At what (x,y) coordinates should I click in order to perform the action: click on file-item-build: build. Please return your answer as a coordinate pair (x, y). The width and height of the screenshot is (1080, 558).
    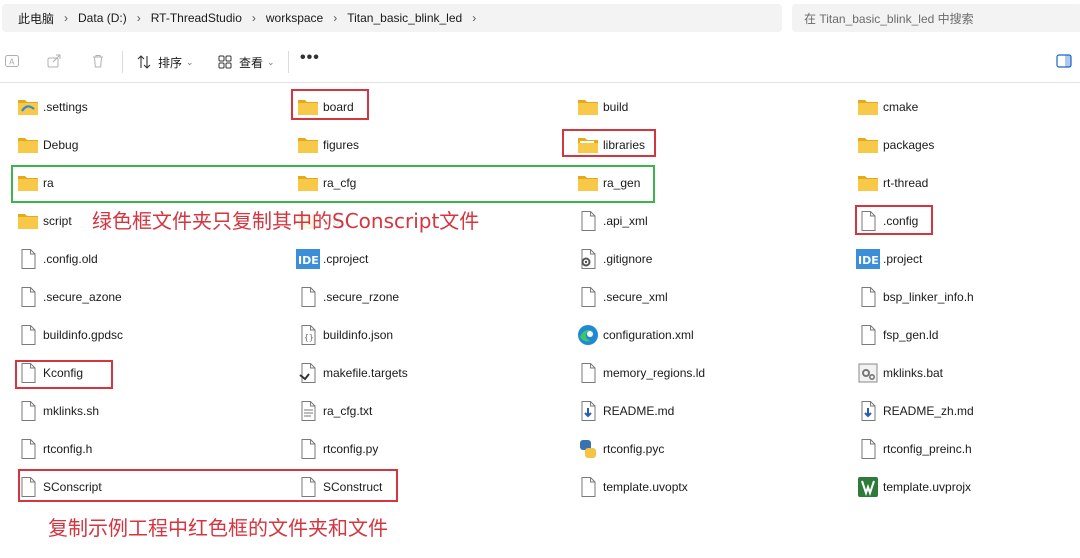
    Looking at the image, I should click on (700, 107).